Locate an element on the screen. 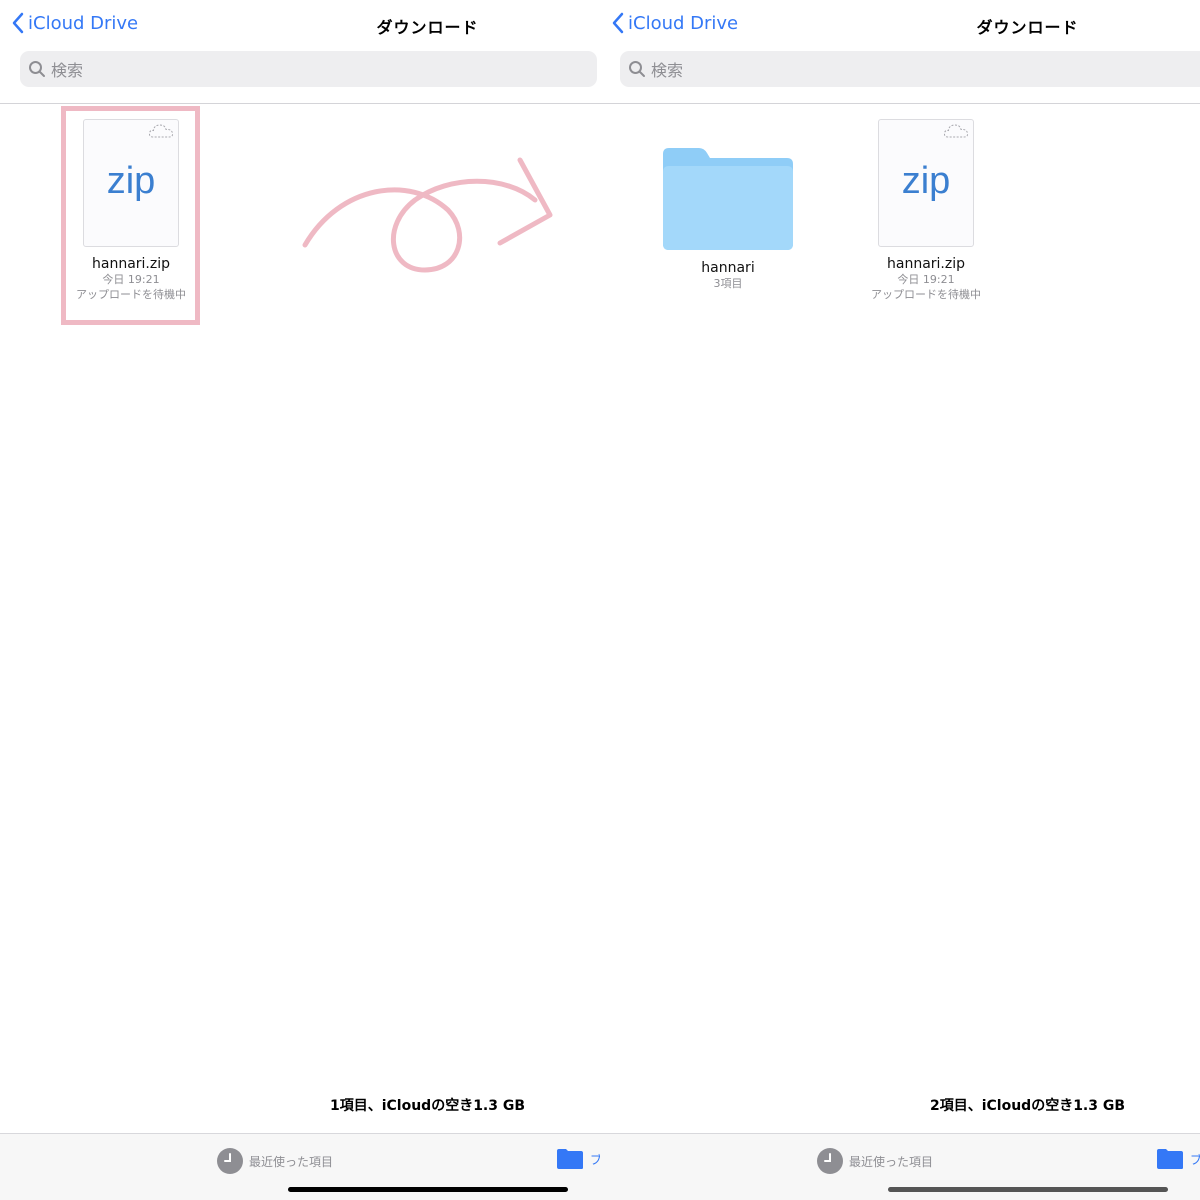 Image resolution: width=1200 pixels, height=1200 pixels. cloud-upload-icon is located at coordinates (956, 131).